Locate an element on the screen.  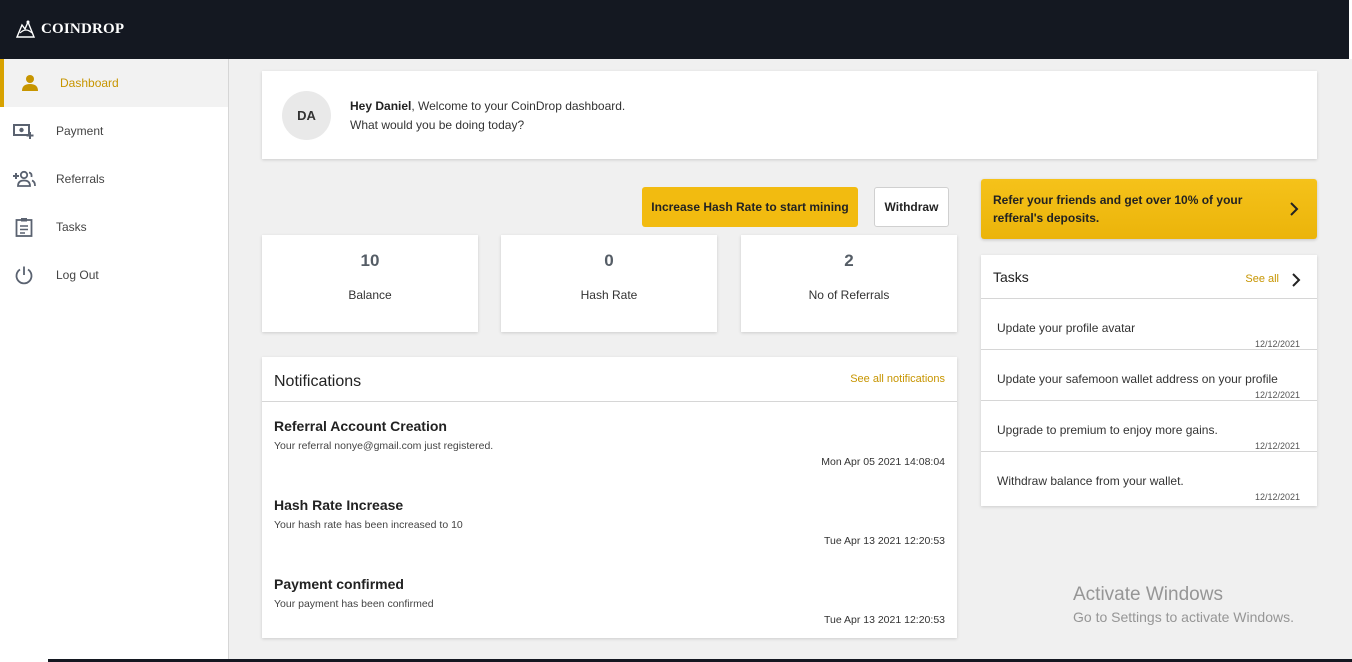
hash-rate-stat-card: 0 Hash Rate is located at coordinates (609, 283).